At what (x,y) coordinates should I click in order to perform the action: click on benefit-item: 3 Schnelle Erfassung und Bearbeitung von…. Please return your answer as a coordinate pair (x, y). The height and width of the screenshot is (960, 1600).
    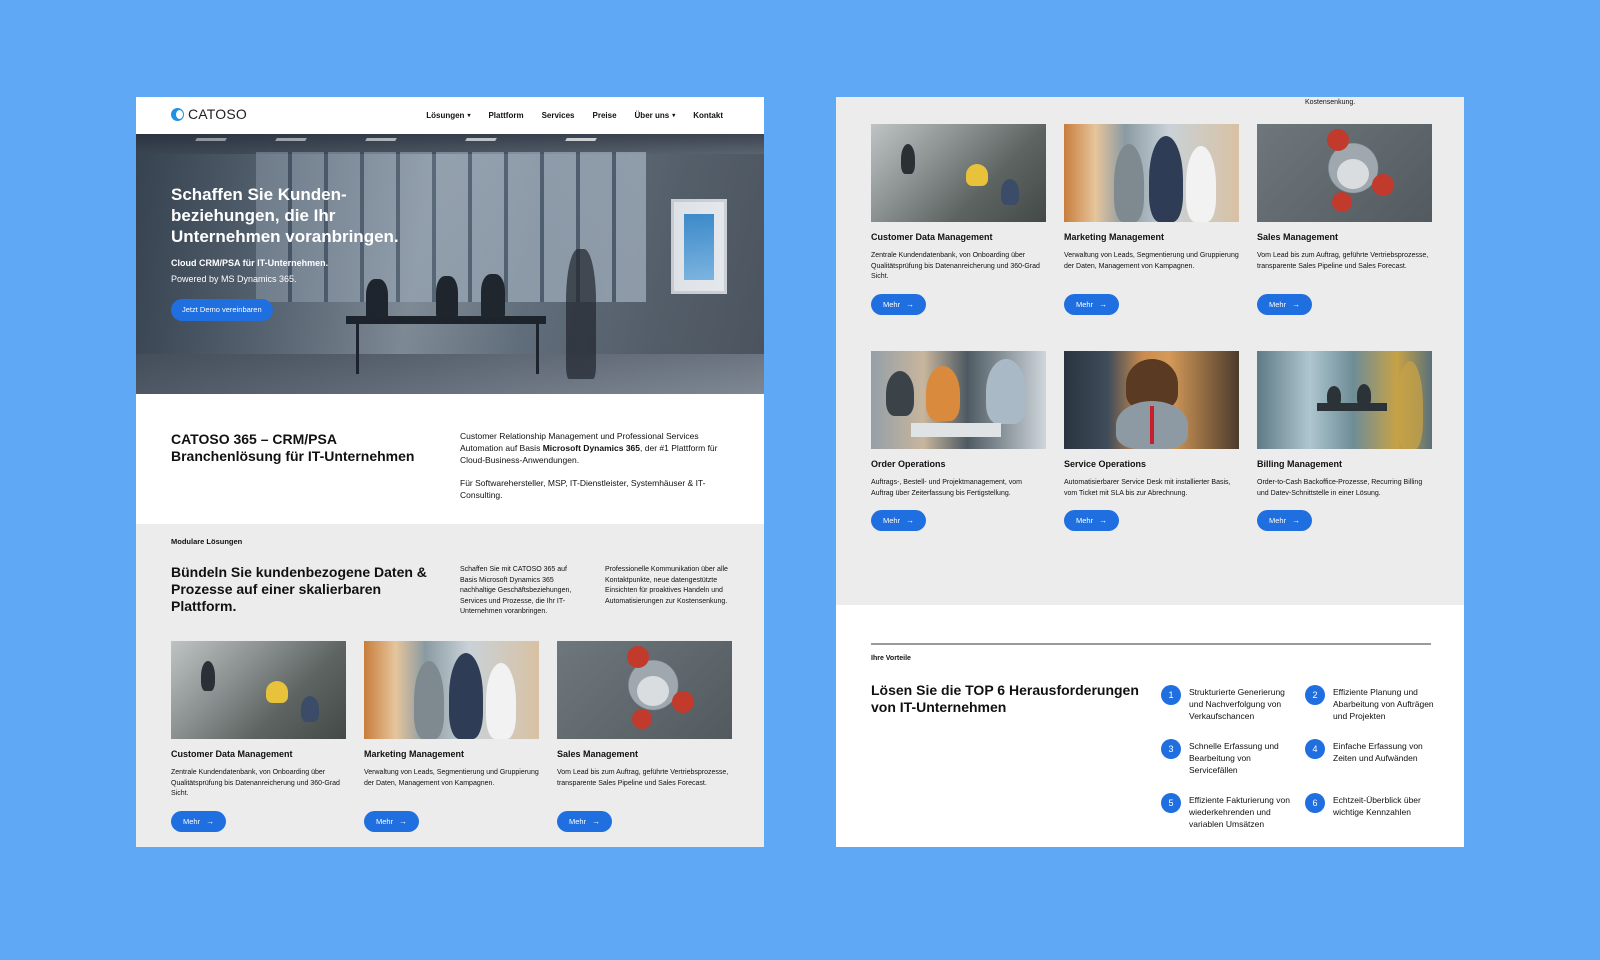
    Looking at the image, I should click on (1228, 757).